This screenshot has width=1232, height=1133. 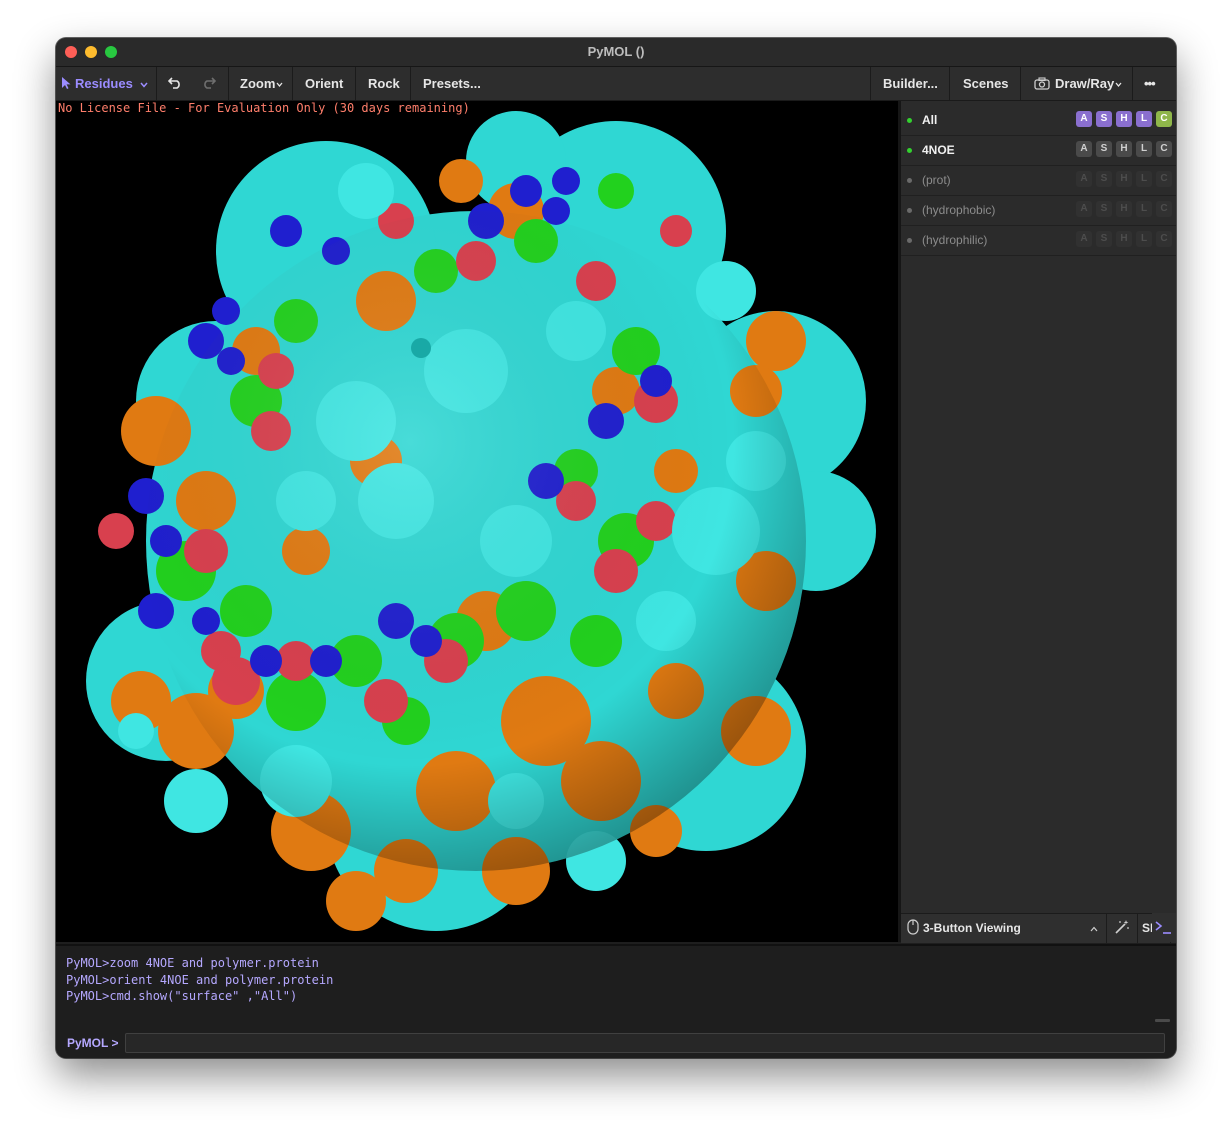 I want to click on redo-button, so click(x=209, y=83).